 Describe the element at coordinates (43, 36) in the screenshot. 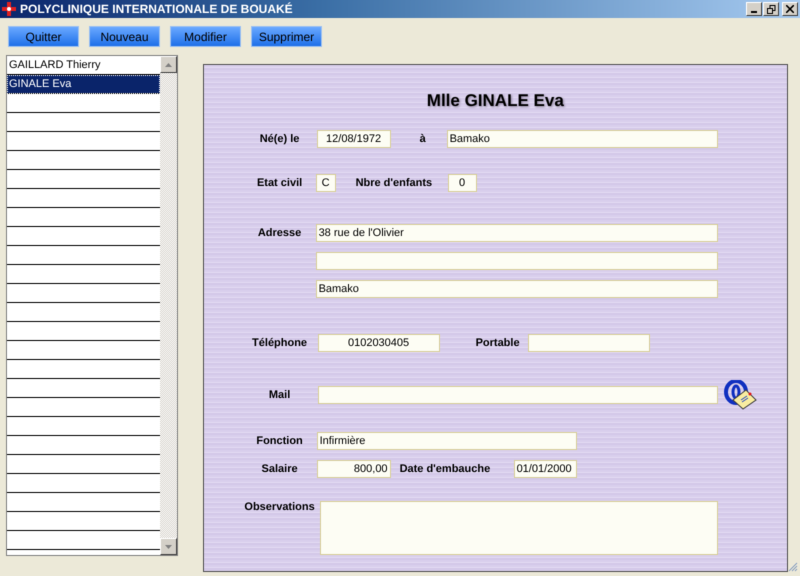

I see `toolbar-button: Quitter` at that location.